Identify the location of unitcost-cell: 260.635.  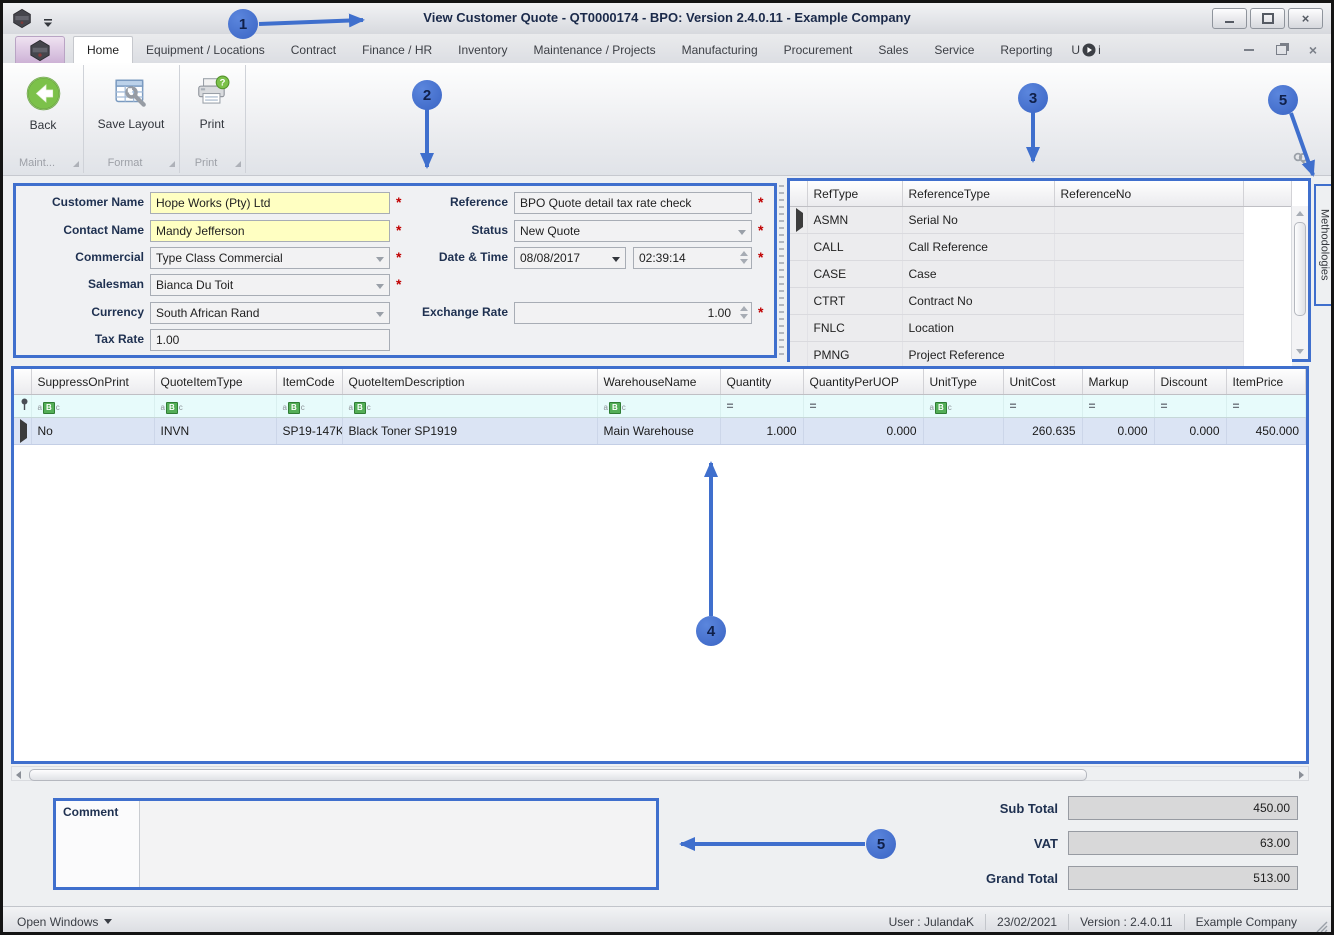
(1043, 431).